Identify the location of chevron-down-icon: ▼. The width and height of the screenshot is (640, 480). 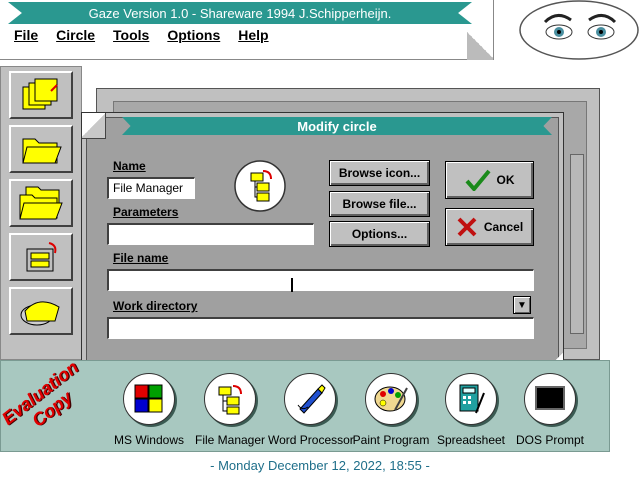
(522, 305).